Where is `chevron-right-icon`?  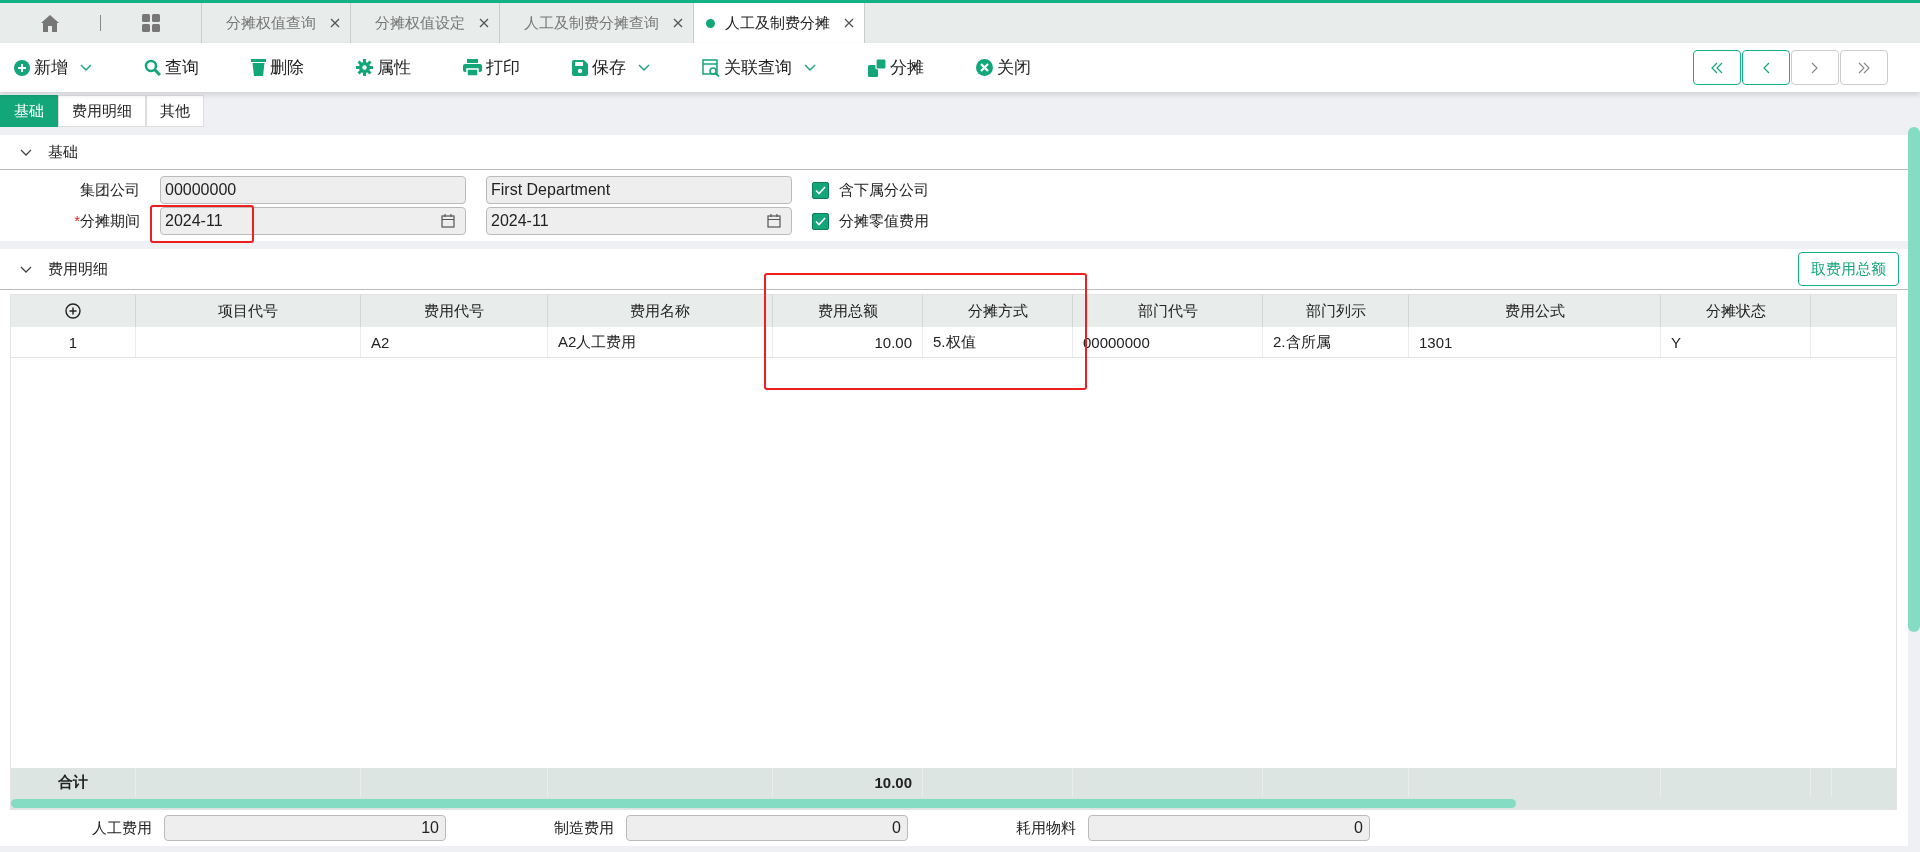 chevron-right-icon is located at coordinates (1815, 67).